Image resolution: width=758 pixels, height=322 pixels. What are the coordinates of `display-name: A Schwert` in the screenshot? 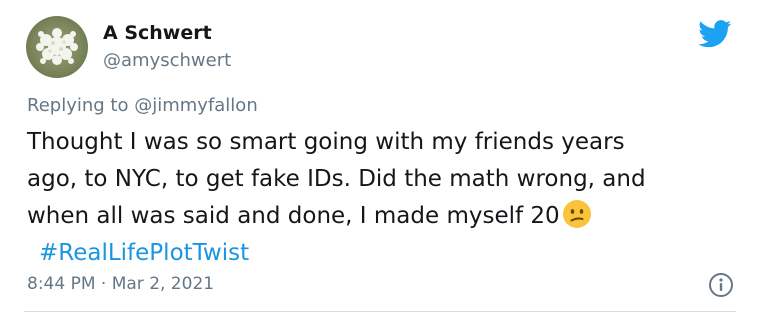 It's located at (157, 33).